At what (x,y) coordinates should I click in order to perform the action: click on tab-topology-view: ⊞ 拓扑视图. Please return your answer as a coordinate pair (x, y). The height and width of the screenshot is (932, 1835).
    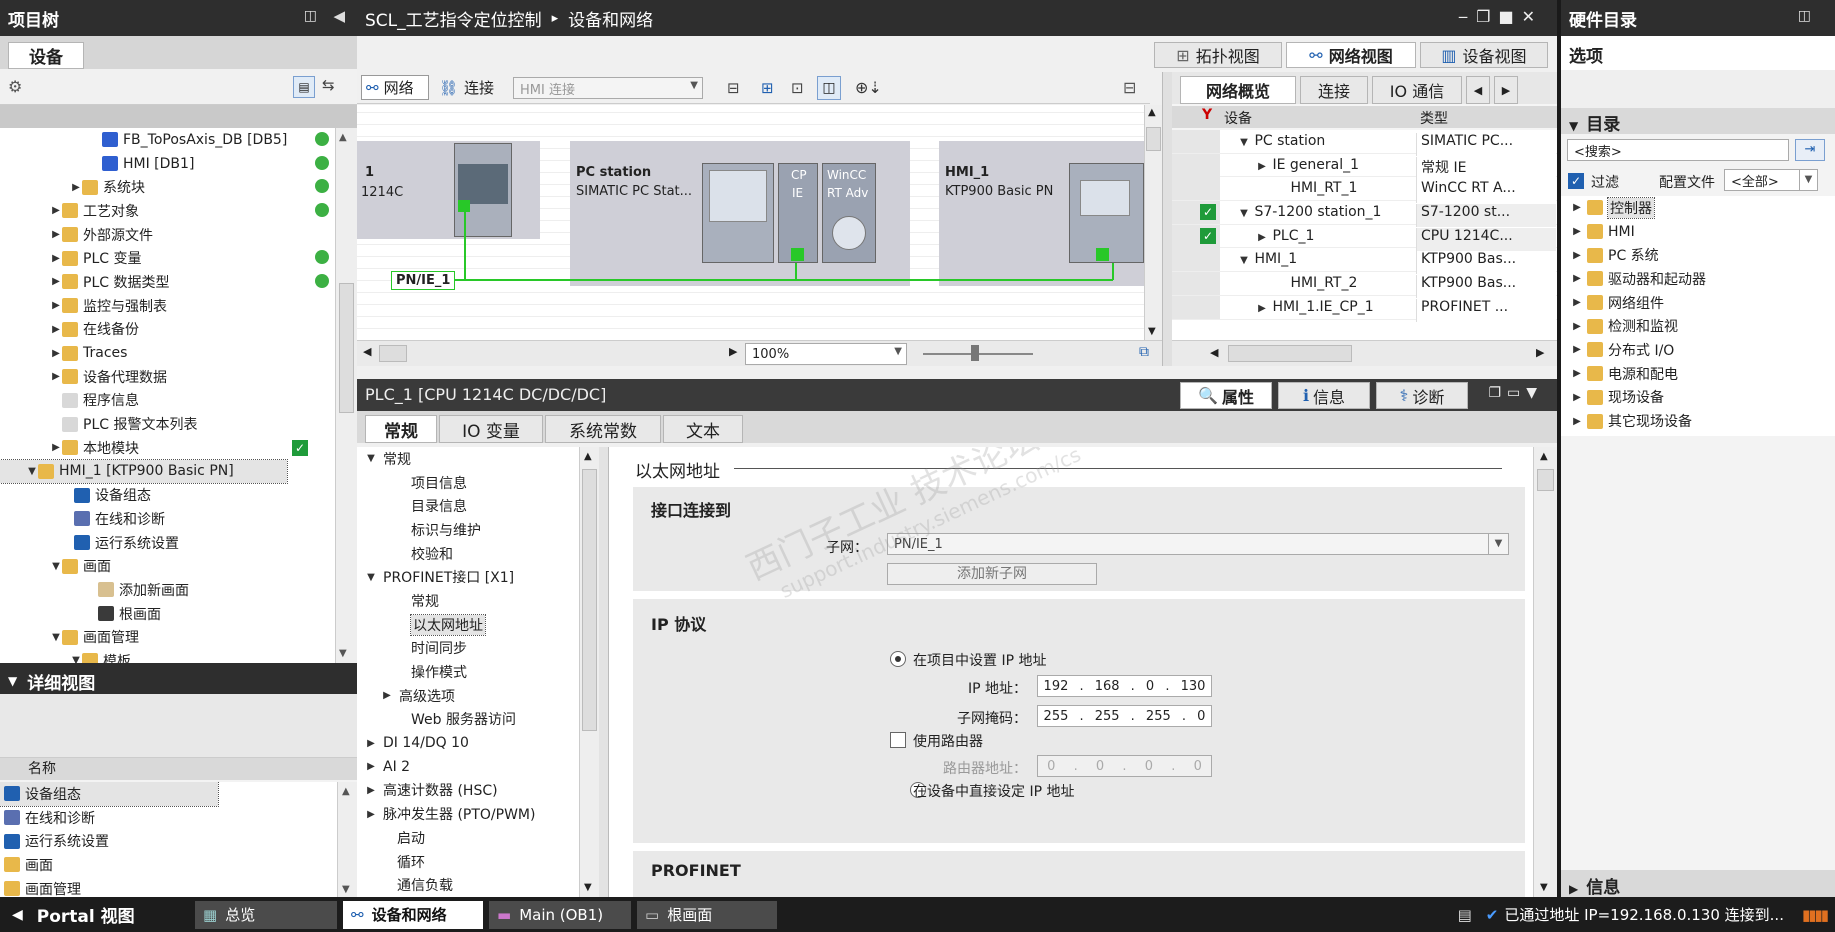
    Looking at the image, I should click on (1218, 55).